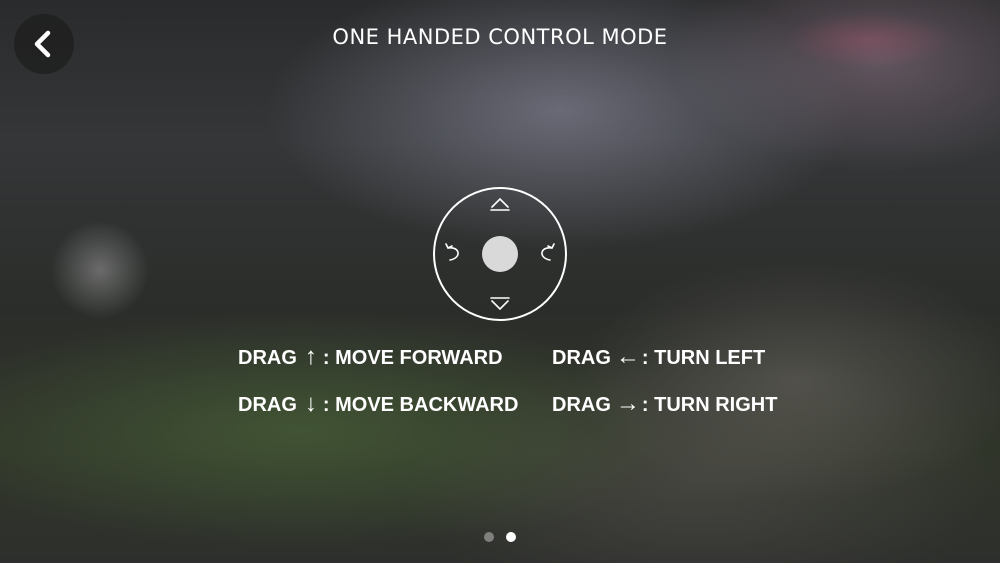 This screenshot has width=1000, height=563. What do you see at coordinates (310, 403) in the screenshot?
I see `arrow-down-icon: ↓` at bounding box center [310, 403].